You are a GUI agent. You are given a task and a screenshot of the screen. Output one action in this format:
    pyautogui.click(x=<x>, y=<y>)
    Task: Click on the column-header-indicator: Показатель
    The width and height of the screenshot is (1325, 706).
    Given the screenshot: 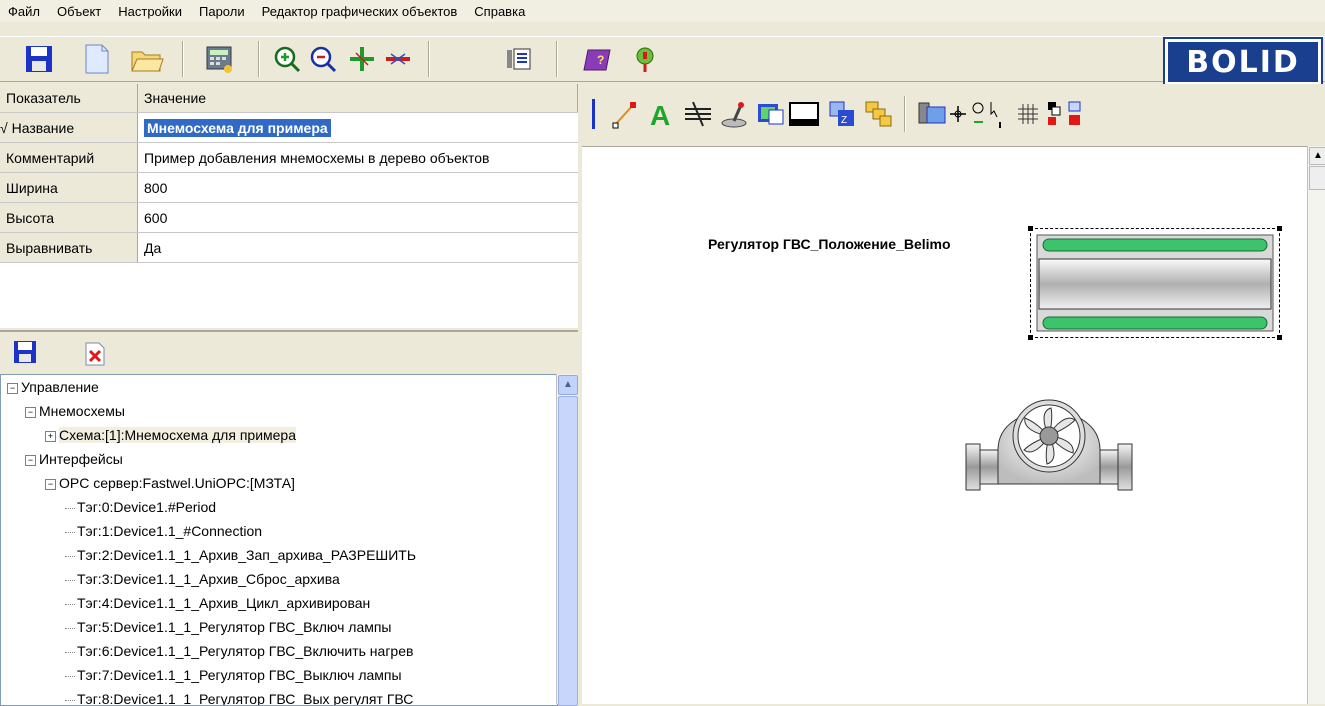 What is the action you would take?
    pyautogui.click(x=69, y=98)
    